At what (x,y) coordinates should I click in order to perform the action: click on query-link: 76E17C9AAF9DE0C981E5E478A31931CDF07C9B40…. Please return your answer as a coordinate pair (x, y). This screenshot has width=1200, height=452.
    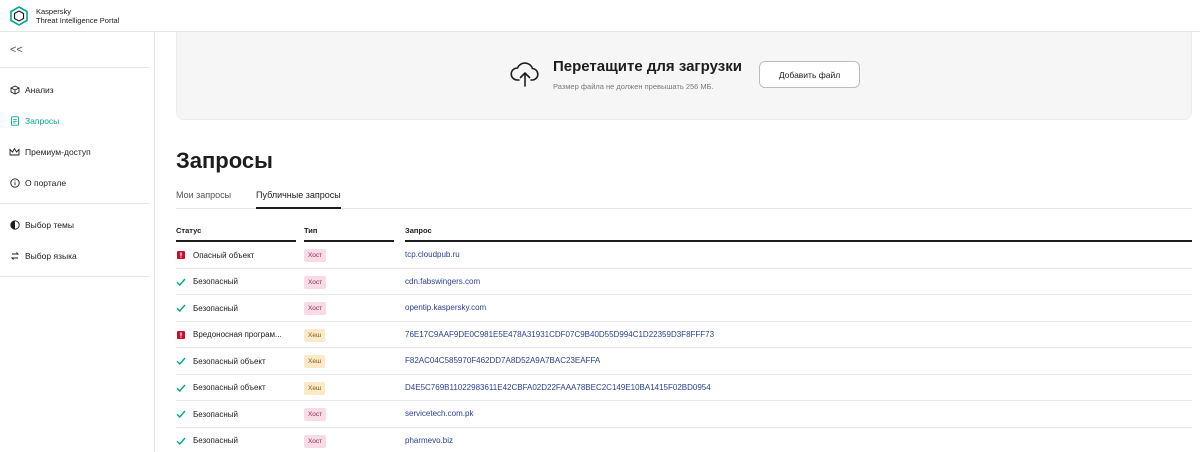
    Looking at the image, I should click on (559, 334).